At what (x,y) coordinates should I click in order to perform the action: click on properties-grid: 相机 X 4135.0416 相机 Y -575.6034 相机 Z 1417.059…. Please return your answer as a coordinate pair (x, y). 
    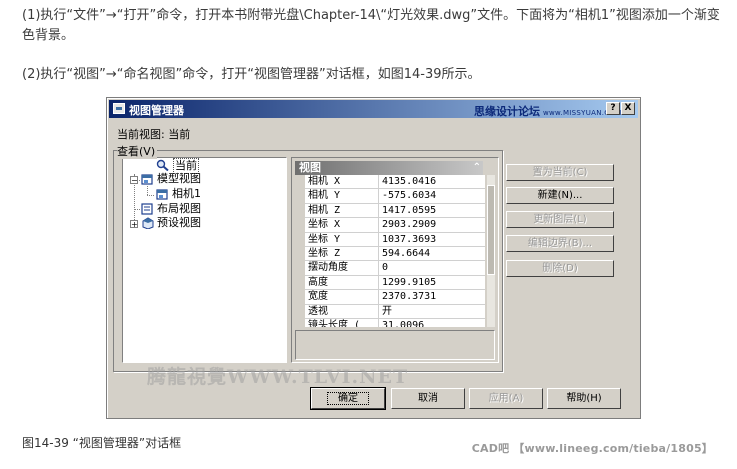
    Looking at the image, I should click on (395, 251).